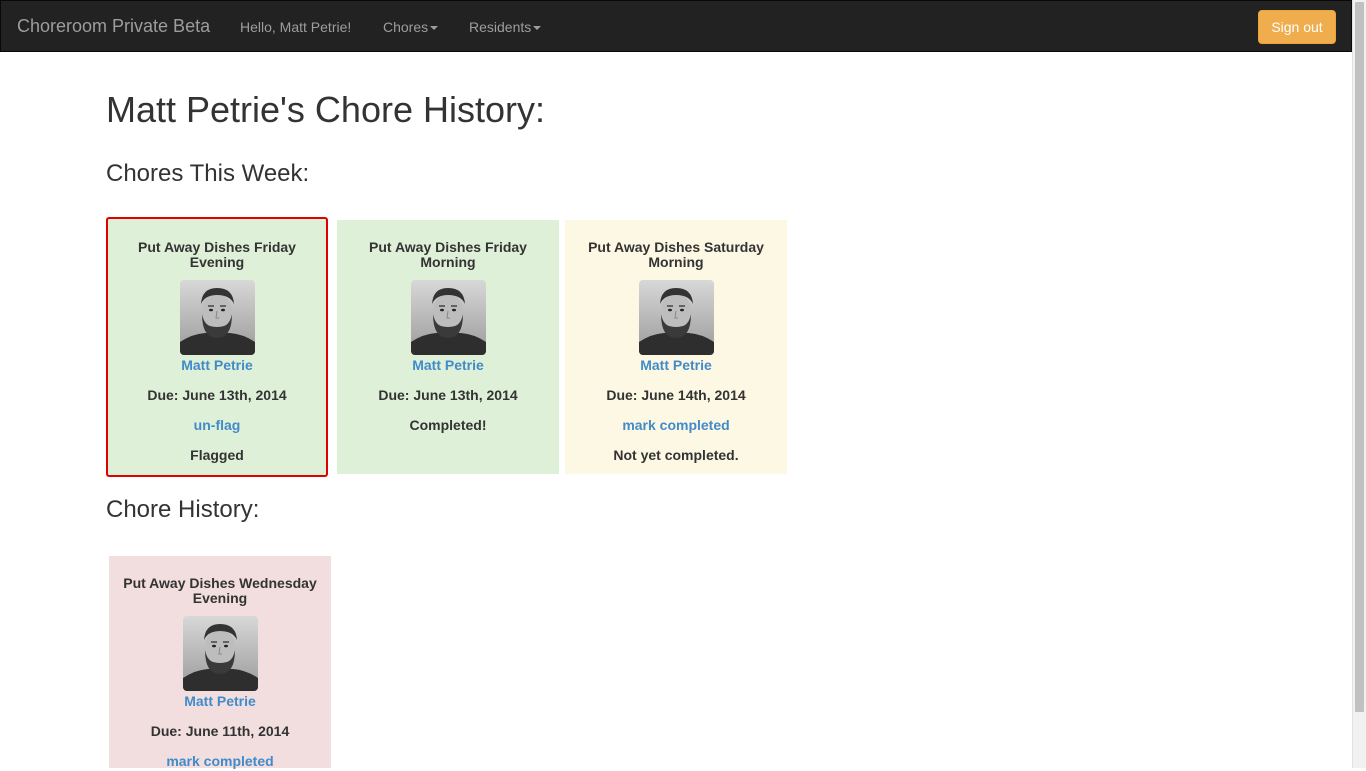  I want to click on due-date: Due: June 14th, 2014, so click(676, 395).